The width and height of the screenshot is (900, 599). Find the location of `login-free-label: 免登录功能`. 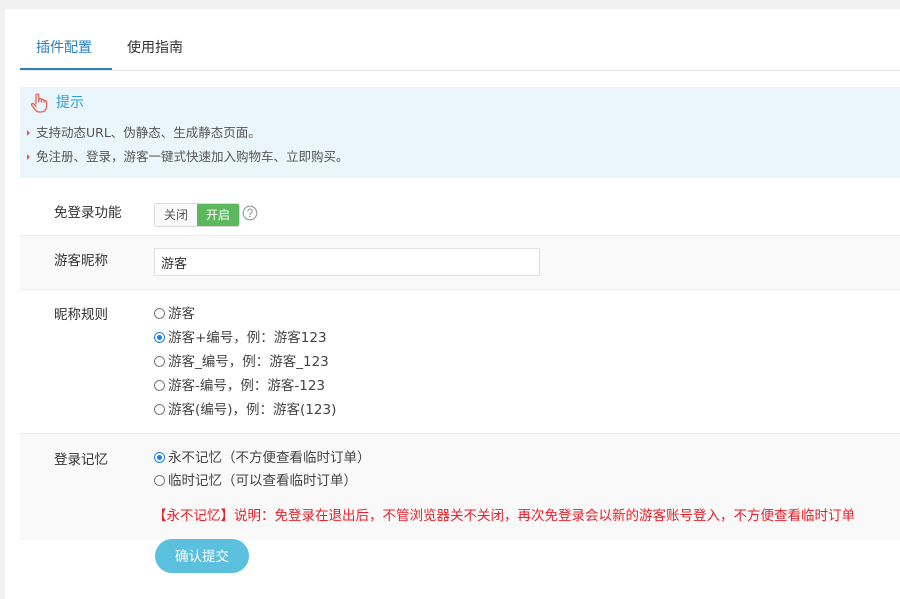

login-free-label: 免登录功能 is located at coordinates (88, 213).